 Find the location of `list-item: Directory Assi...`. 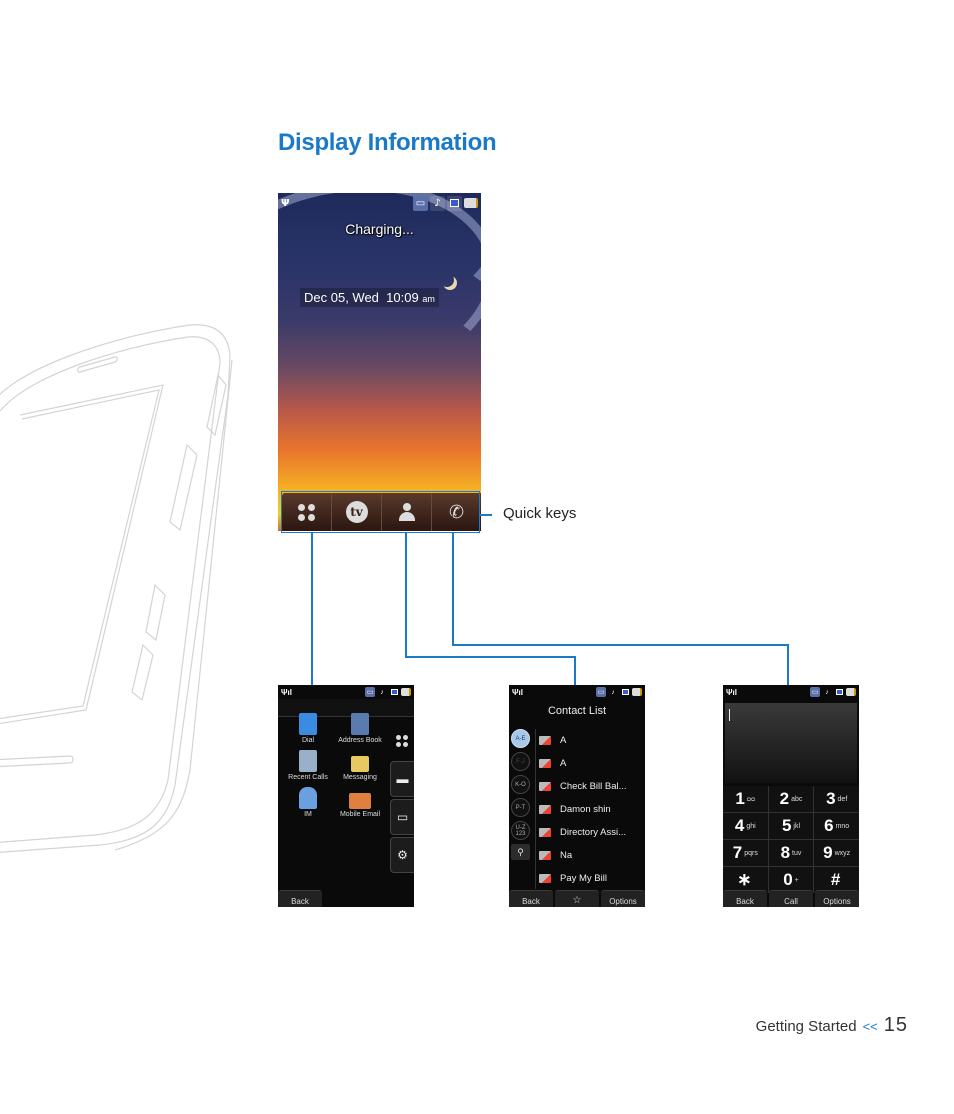

list-item: Directory Assi... is located at coordinates (591, 832).